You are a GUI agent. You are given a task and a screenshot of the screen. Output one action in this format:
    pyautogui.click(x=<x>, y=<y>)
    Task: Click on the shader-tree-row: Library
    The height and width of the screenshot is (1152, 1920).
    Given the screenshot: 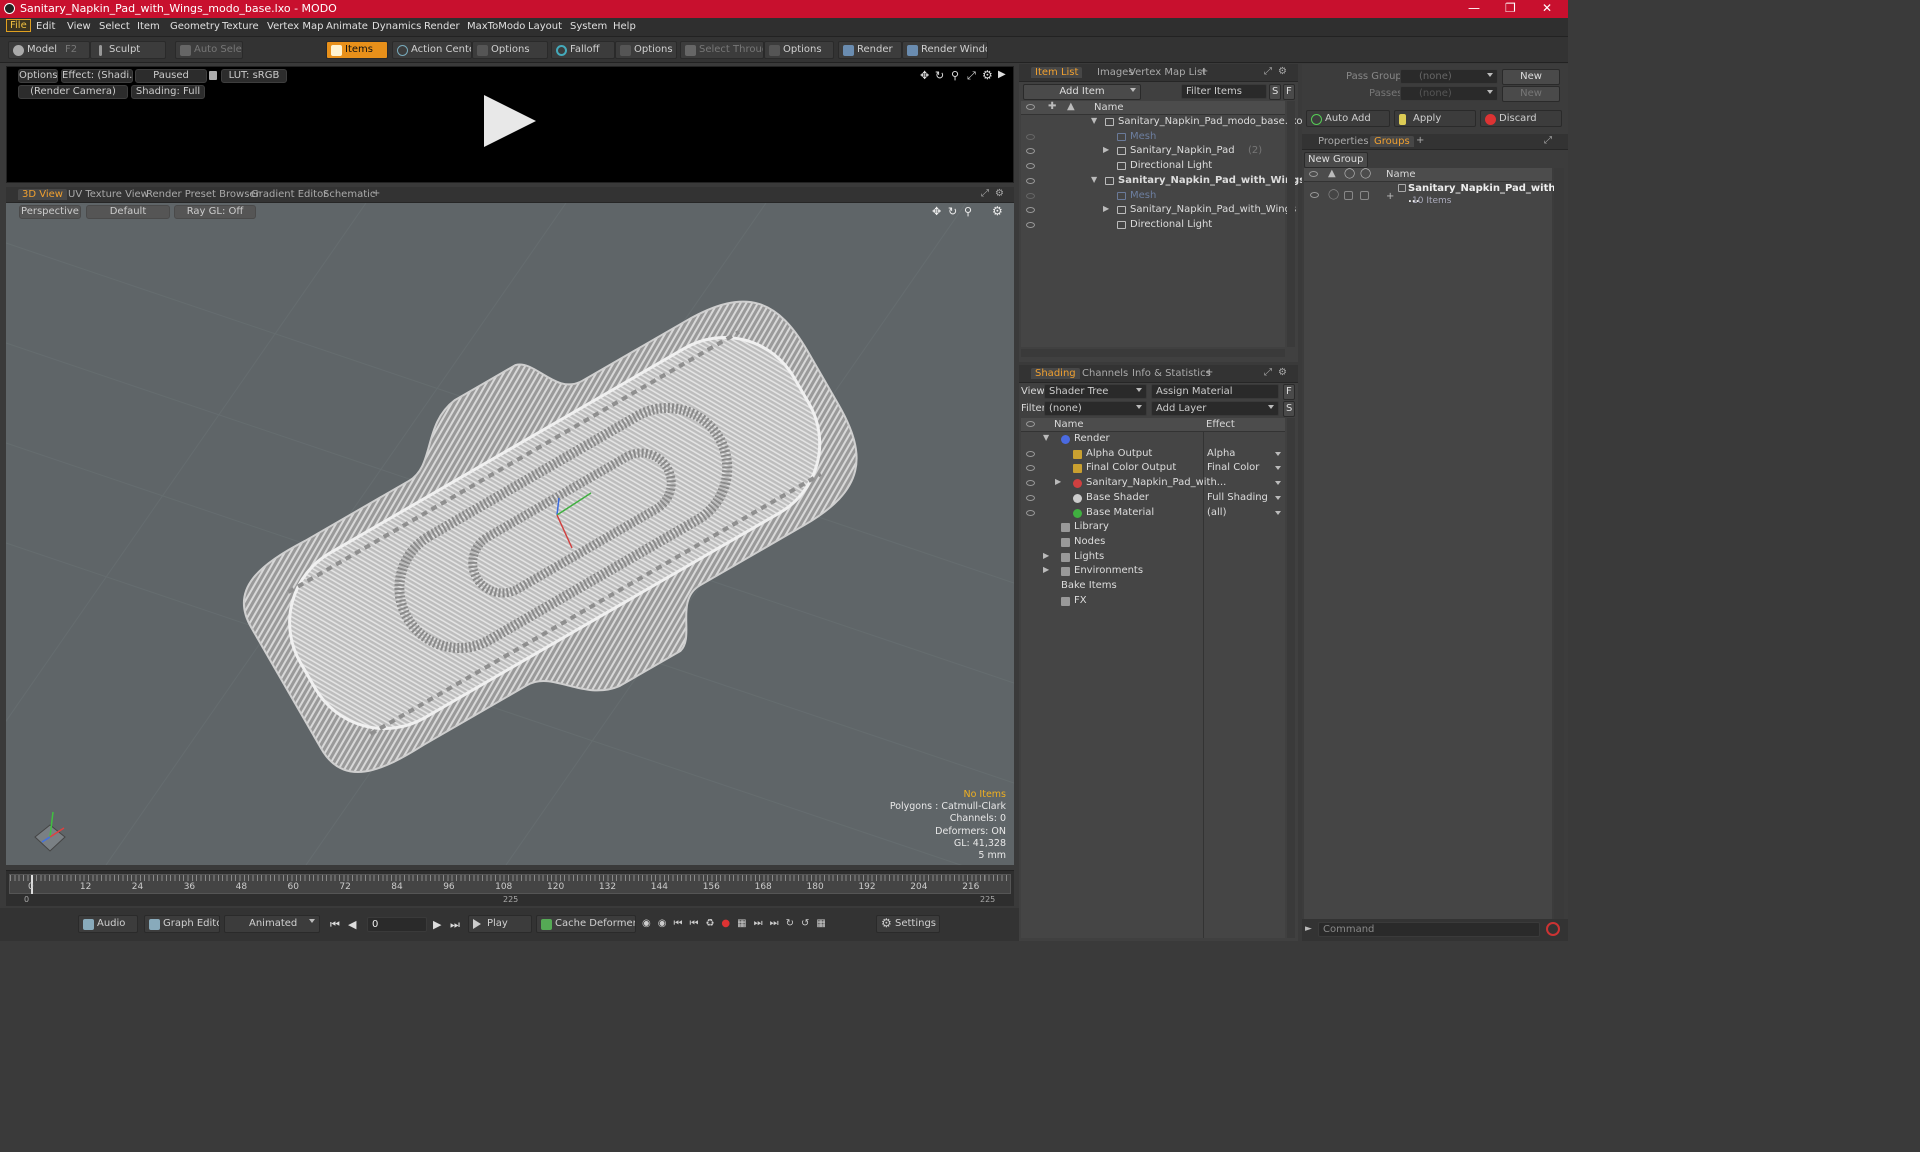 What is the action you would take?
    pyautogui.click(x=1153, y=527)
    